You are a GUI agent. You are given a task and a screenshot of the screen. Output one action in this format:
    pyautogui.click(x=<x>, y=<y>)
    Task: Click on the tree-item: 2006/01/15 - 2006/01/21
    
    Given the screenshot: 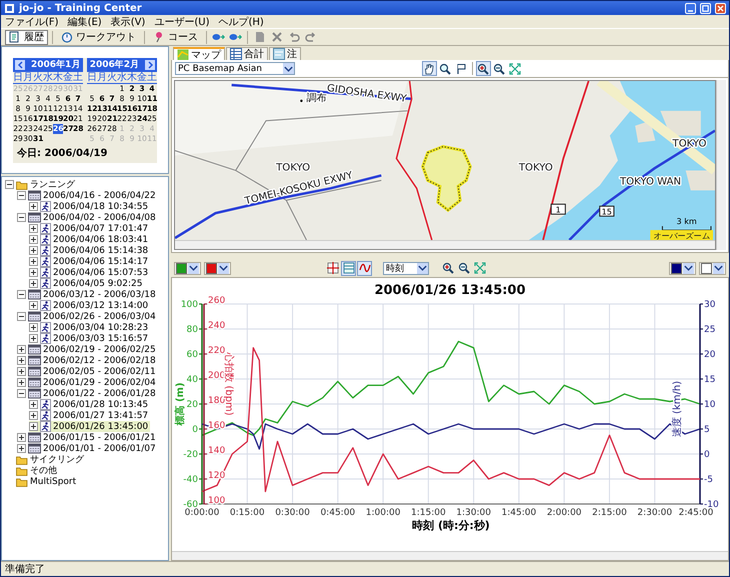 What is the action you would take?
    pyautogui.click(x=87, y=437)
    